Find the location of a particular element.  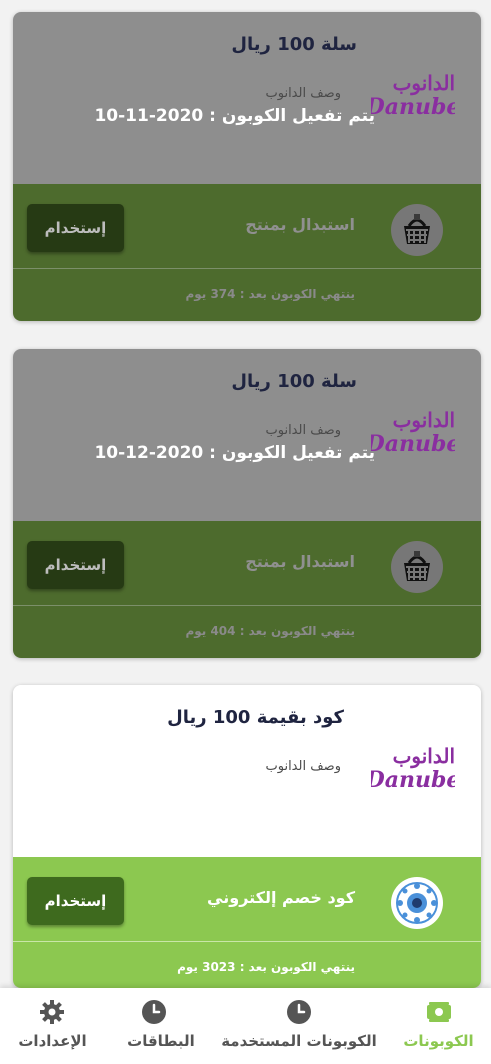

coupon-expiry: ينتهي الكوبون بعد : 404 يوم is located at coordinates (270, 631).